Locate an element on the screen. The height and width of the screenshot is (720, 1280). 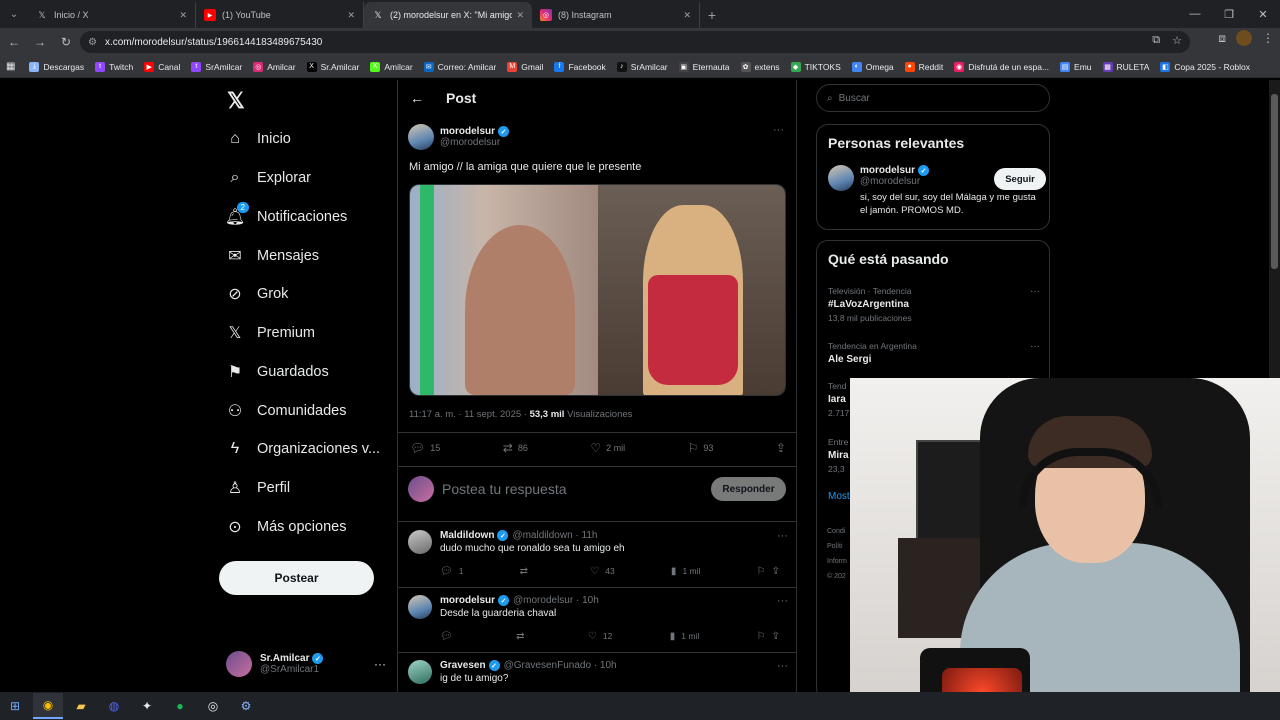
reply-button: Responder is located at coordinates (748, 489).